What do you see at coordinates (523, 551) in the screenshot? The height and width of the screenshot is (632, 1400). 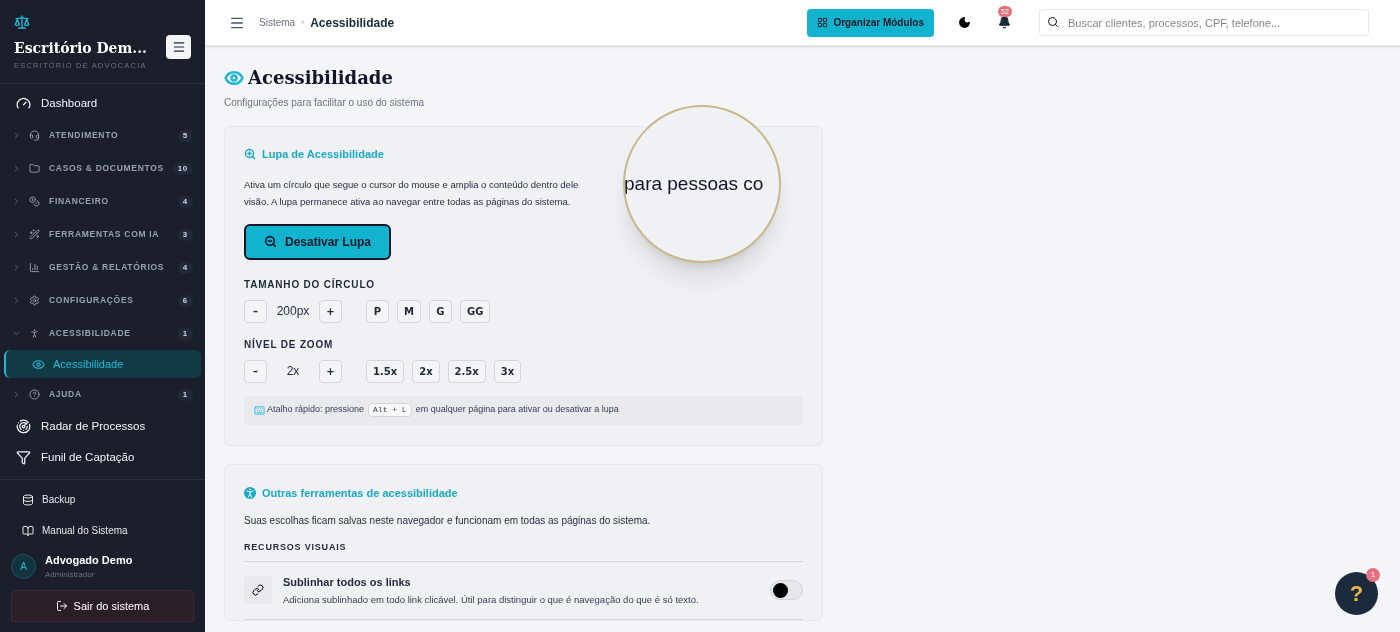 I see `section-label: RECURSOS VISUAIS` at bounding box center [523, 551].